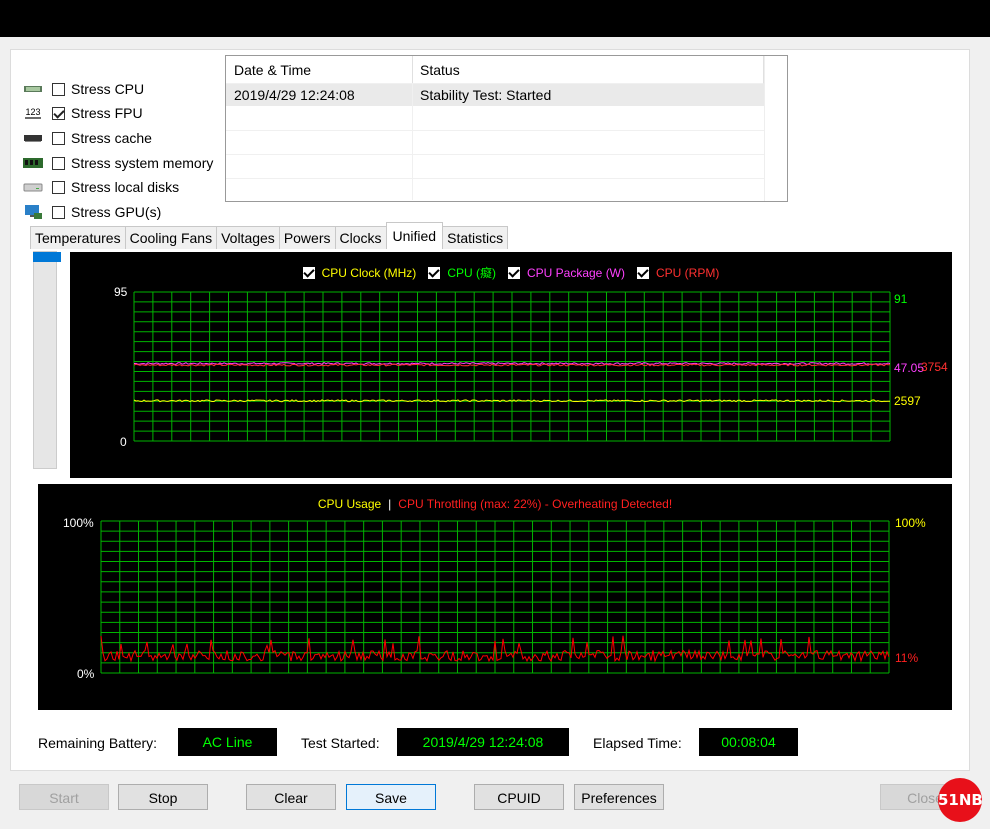 Image resolution: width=990 pixels, height=829 pixels. What do you see at coordinates (33, 112) in the screenshot?
I see `fpu-123-icon: 123` at bounding box center [33, 112].